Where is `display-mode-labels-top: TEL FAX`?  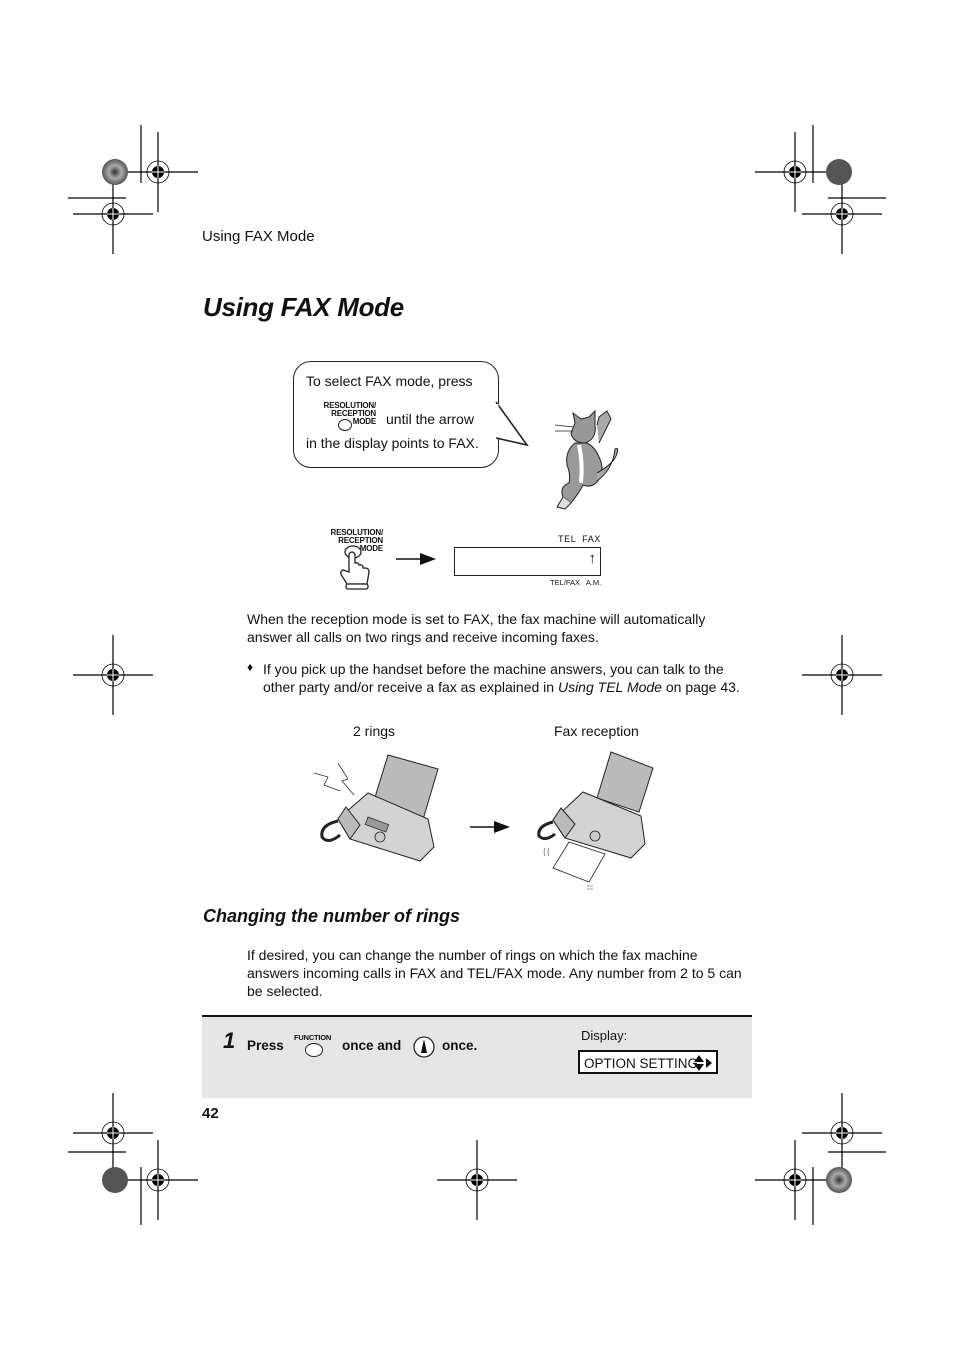
display-mode-labels-top: TEL FAX is located at coordinates (579, 539).